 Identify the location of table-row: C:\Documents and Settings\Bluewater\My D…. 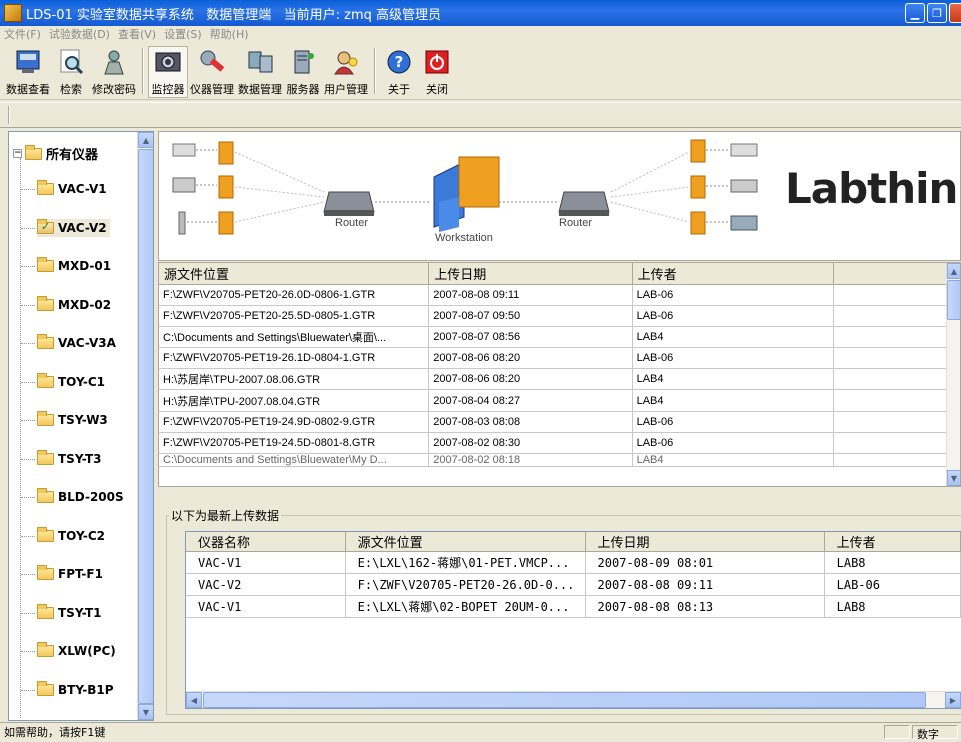
(559, 460).